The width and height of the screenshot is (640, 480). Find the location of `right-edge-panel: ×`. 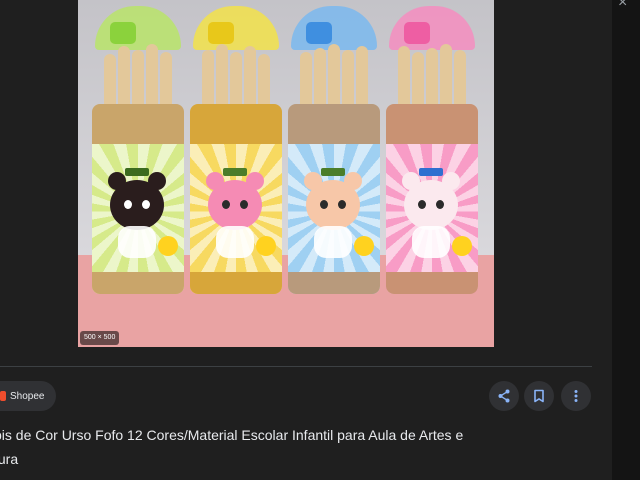

right-edge-panel: × is located at coordinates (626, 240).